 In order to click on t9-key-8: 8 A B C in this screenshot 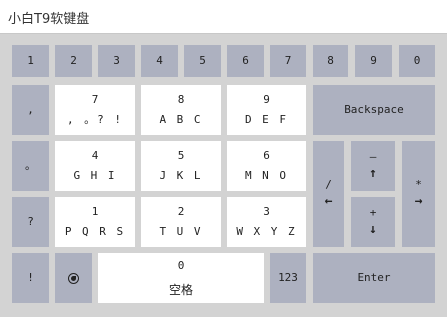, I will do `click(181, 110)`.